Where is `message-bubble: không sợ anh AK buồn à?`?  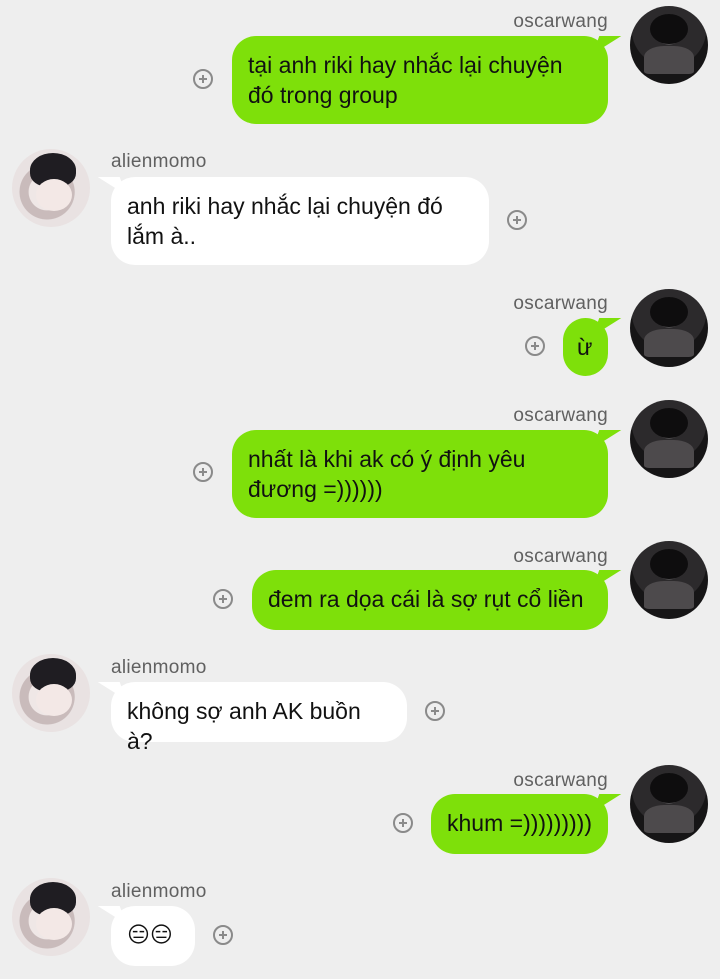
message-bubble: không sợ anh AK buồn à? is located at coordinates (259, 718).